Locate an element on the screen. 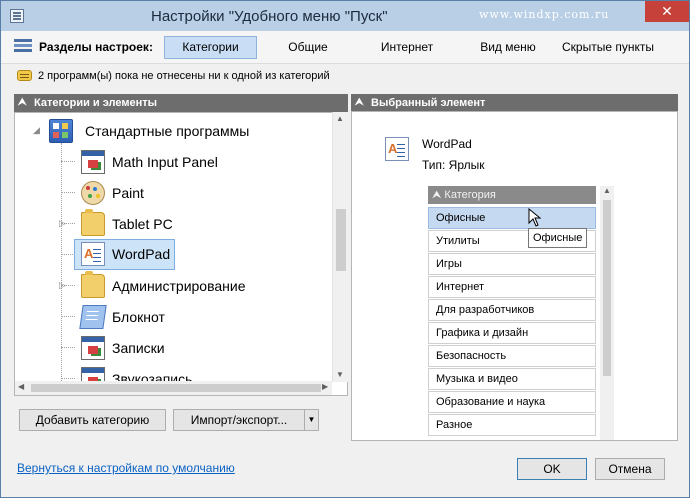  scroll-left-icon: ◀ is located at coordinates (21, 386).